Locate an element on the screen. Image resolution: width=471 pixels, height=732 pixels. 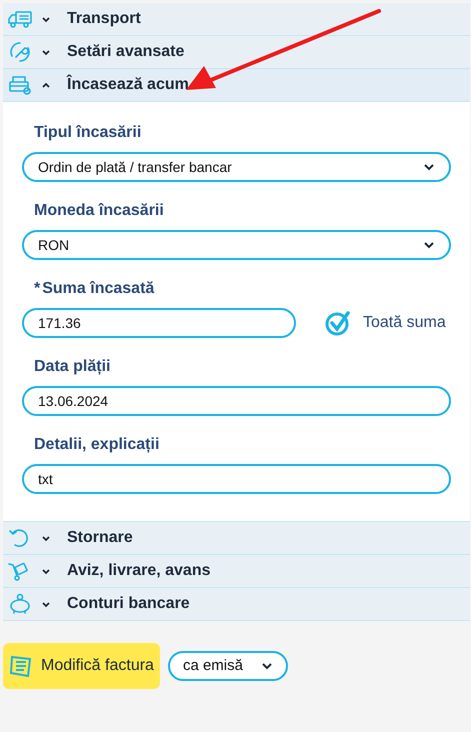
field-label: Tipul încasării is located at coordinates (88, 133).